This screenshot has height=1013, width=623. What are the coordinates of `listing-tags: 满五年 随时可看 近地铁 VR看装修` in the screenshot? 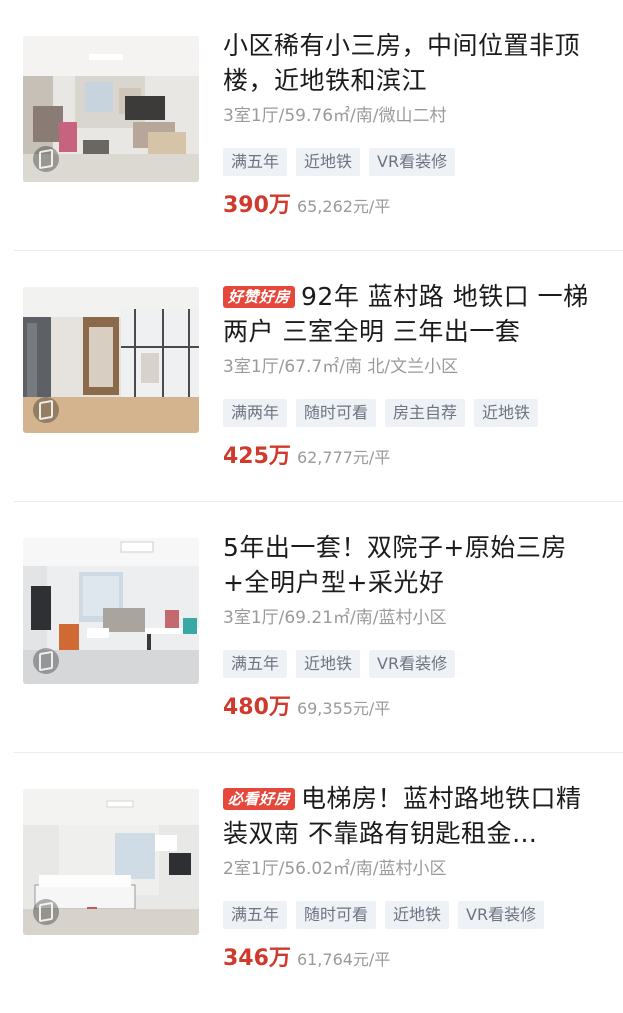 It's located at (413, 915).